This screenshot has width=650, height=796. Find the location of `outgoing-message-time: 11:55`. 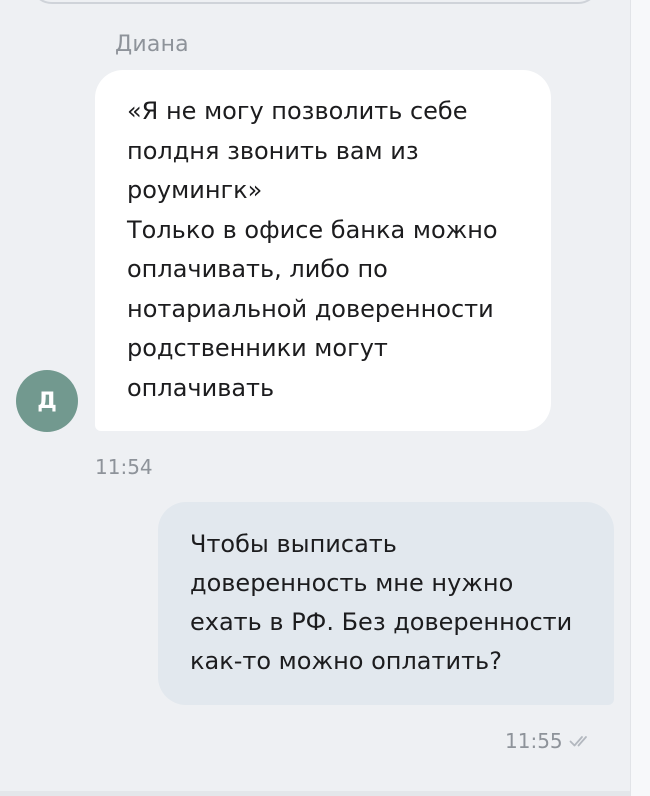

outgoing-message-time: 11:55 is located at coordinates (534, 741).